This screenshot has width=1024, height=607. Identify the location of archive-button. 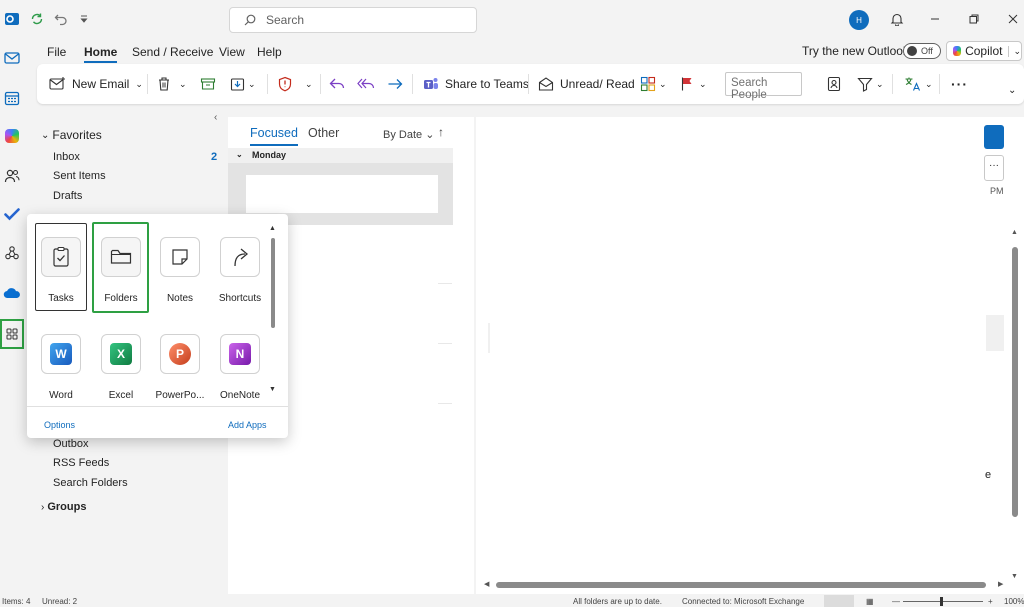
(208, 84).